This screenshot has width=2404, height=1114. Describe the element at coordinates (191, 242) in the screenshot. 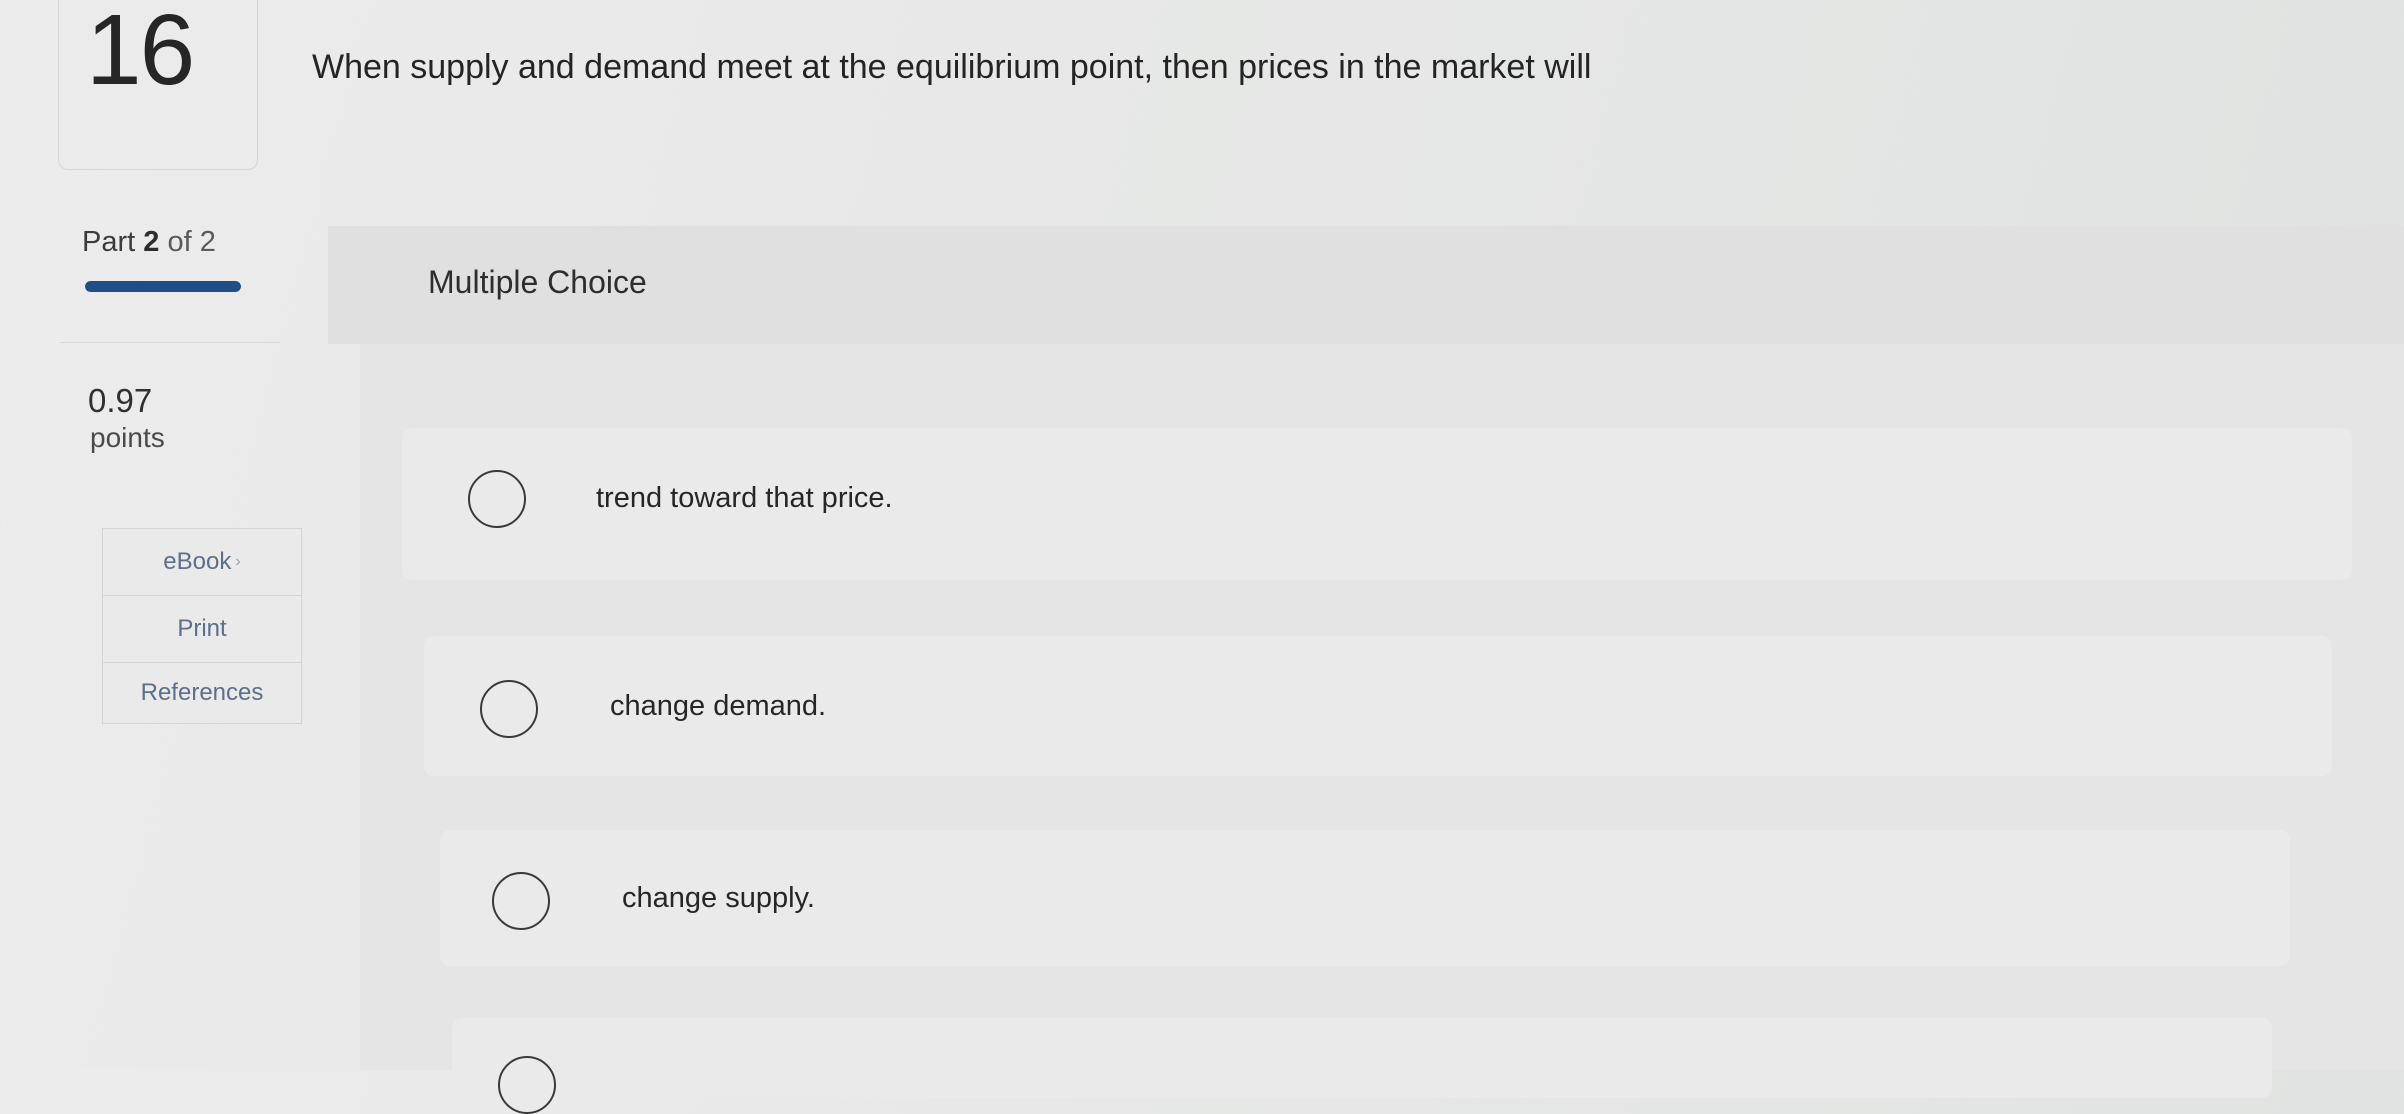

I see `part-total: of 2` at that location.